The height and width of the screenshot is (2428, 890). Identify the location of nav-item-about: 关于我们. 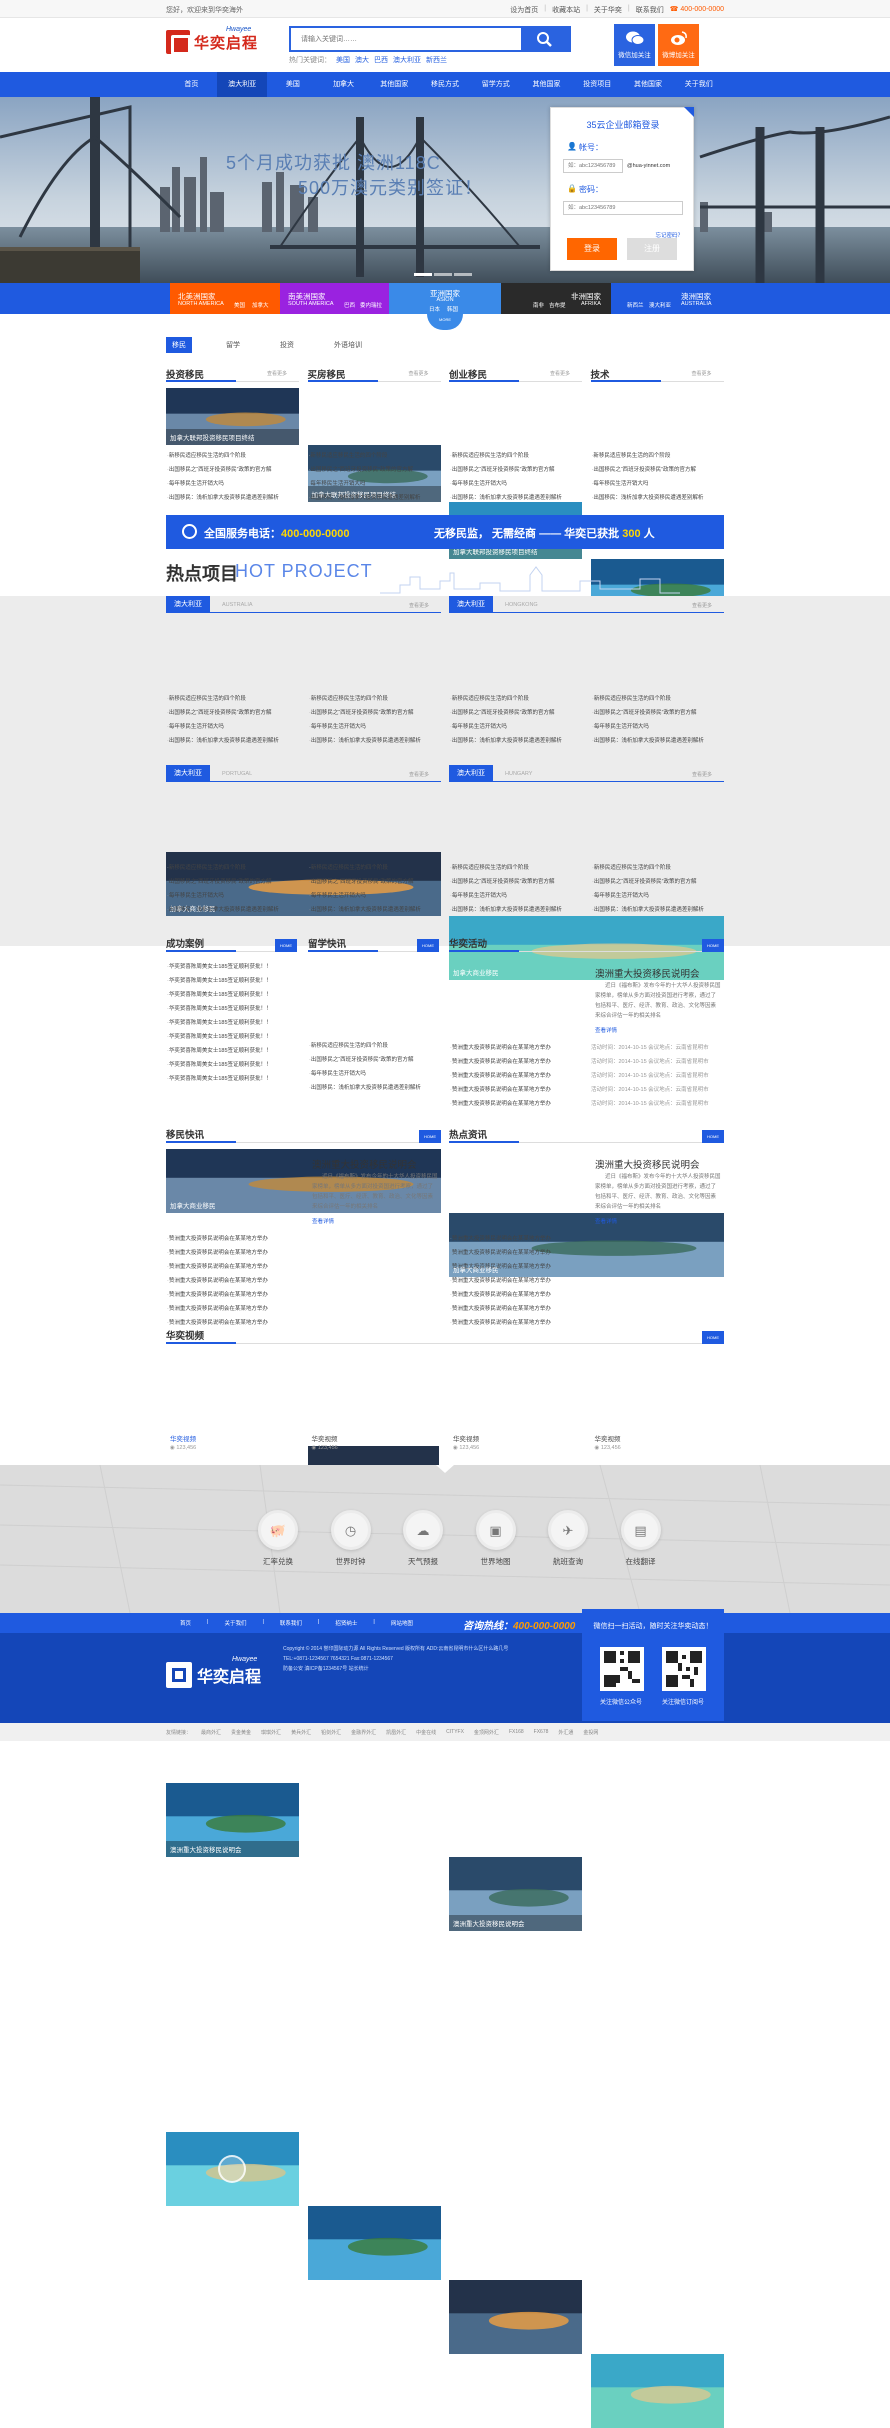
(698, 84).